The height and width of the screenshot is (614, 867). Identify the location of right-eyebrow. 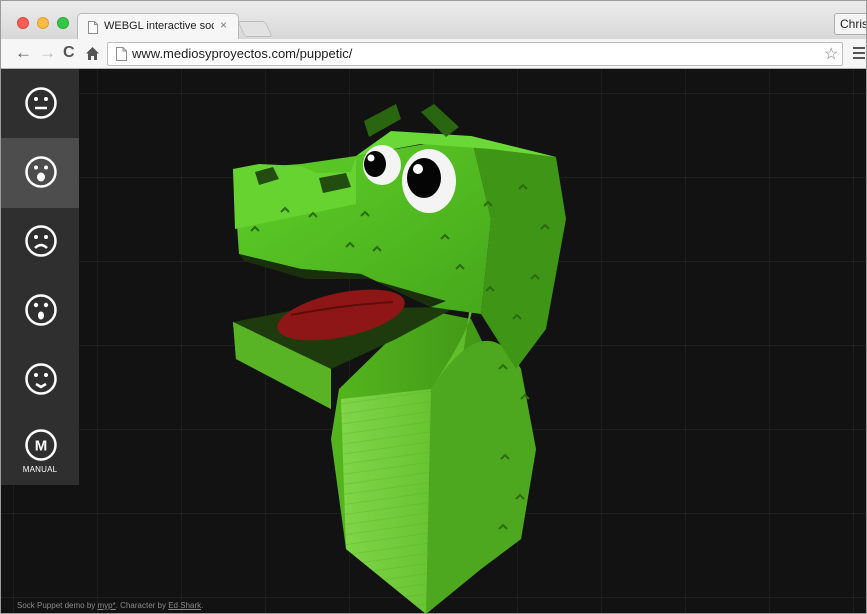
(440, 120).